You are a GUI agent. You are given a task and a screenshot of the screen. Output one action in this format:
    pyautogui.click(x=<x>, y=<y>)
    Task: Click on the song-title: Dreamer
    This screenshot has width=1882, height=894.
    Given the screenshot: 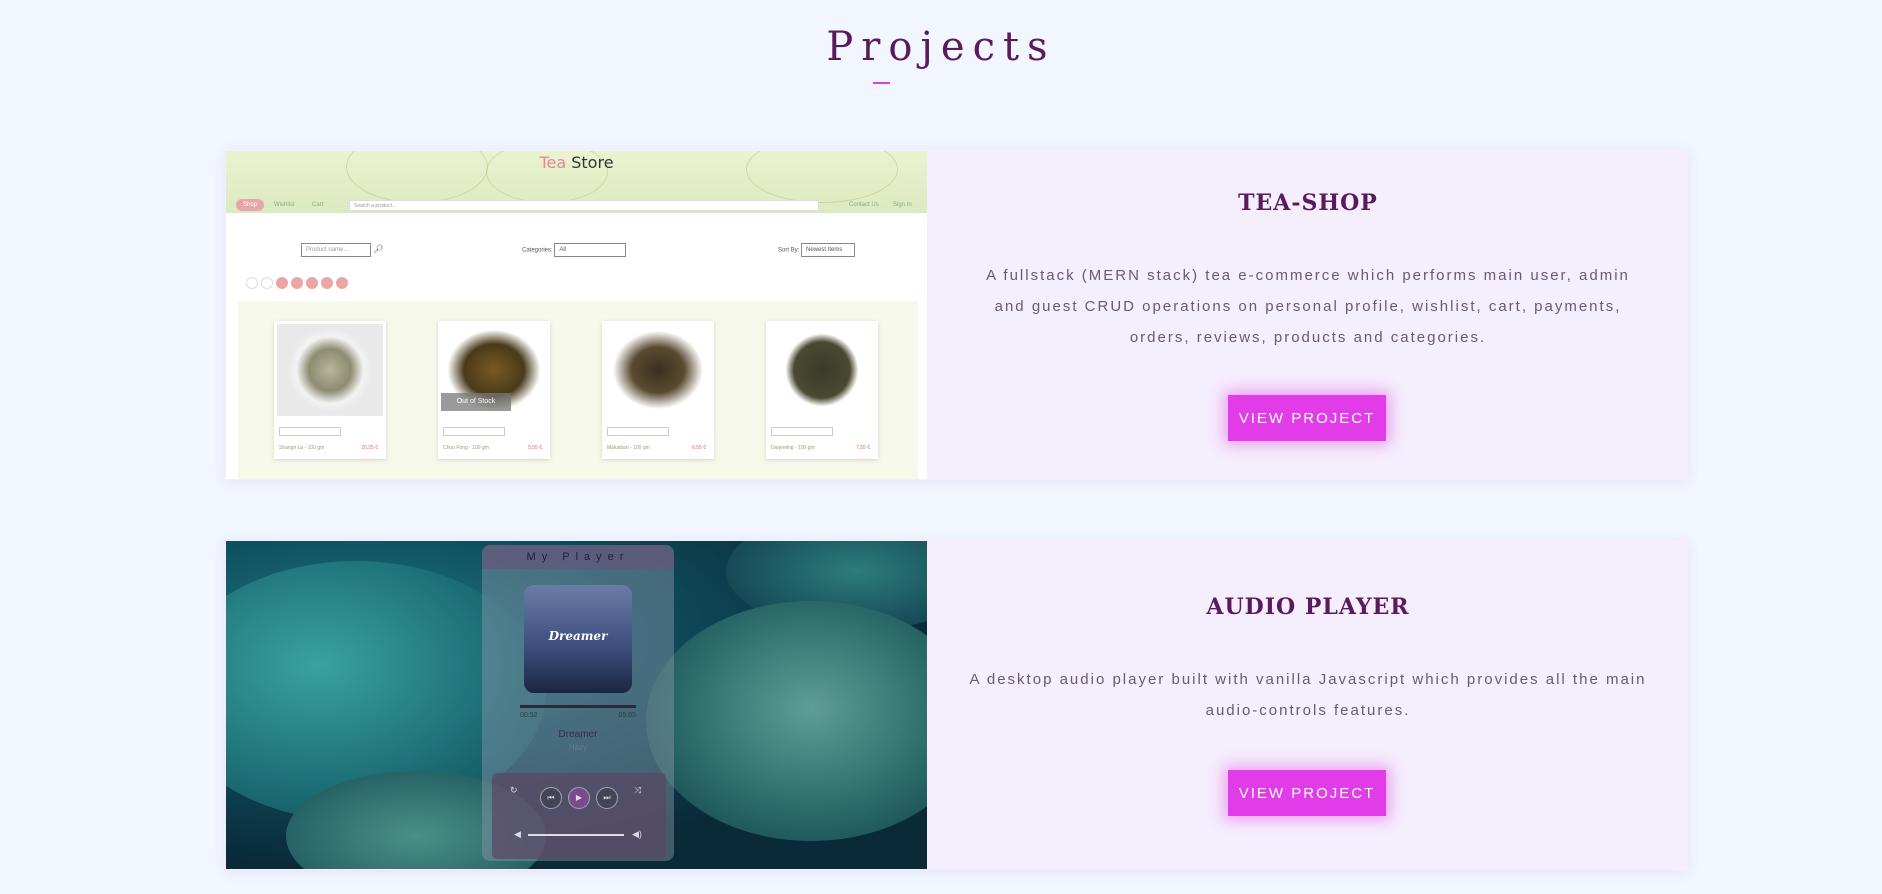 What is the action you would take?
    pyautogui.click(x=578, y=734)
    